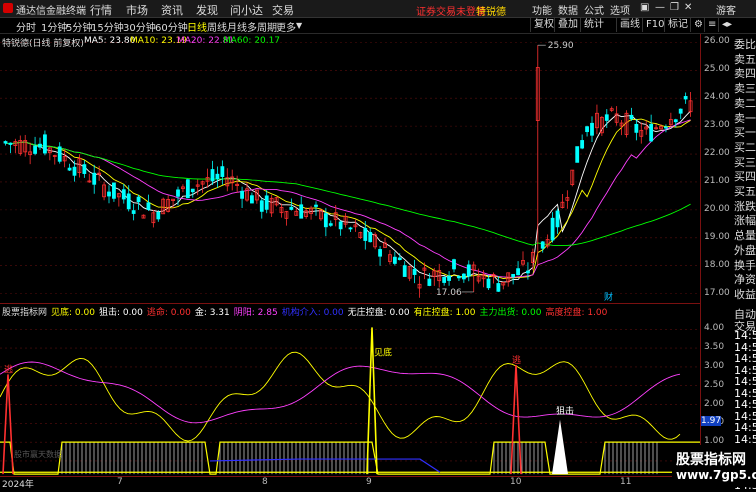 The width and height of the screenshot is (756, 492). I want to click on chevron-down-icon: ▼, so click(299, 25).